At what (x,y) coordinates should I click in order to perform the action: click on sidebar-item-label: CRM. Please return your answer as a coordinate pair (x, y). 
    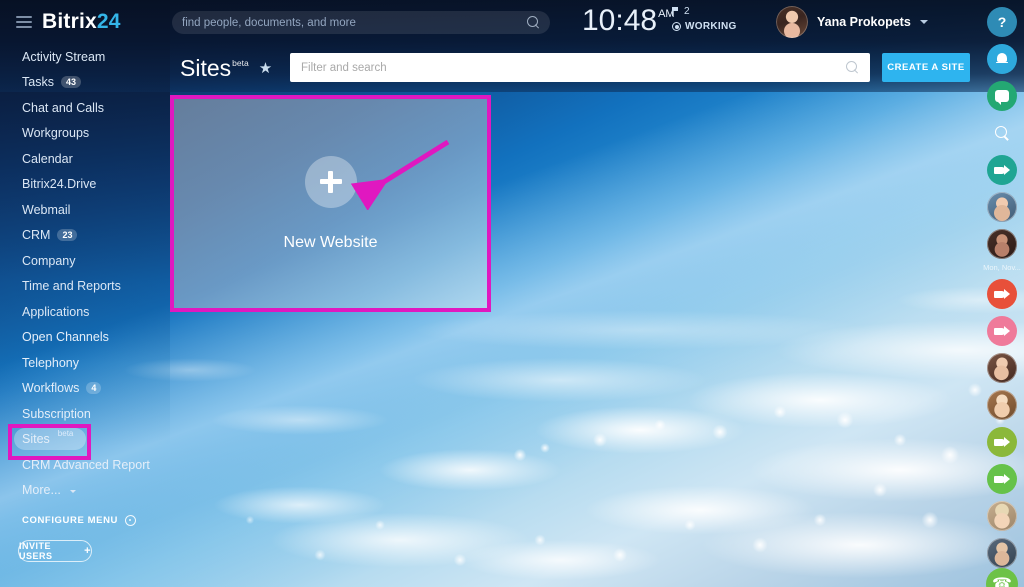
    Looking at the image, I should click on (36, 235).